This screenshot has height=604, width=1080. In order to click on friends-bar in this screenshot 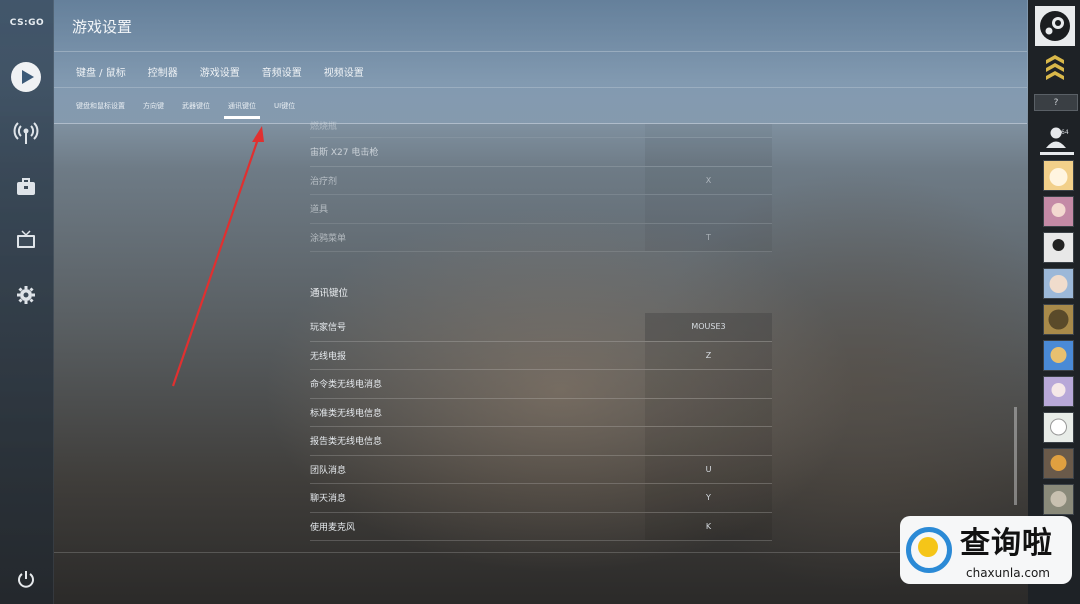, I will do `click(1057, 153)`.